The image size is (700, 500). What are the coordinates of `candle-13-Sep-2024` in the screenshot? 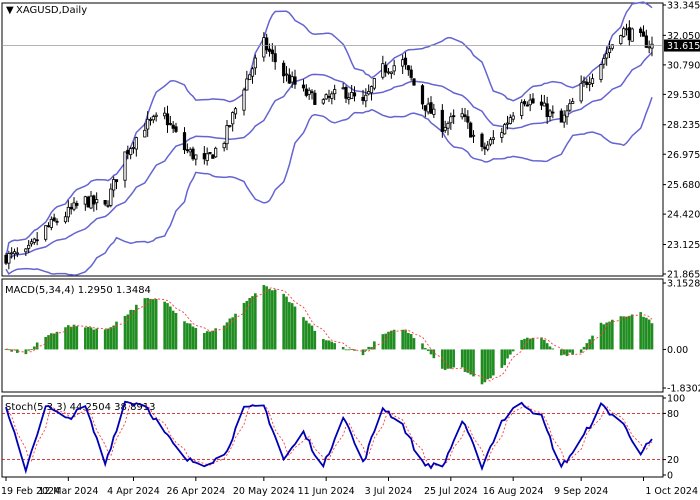 It's located at (592, 80).